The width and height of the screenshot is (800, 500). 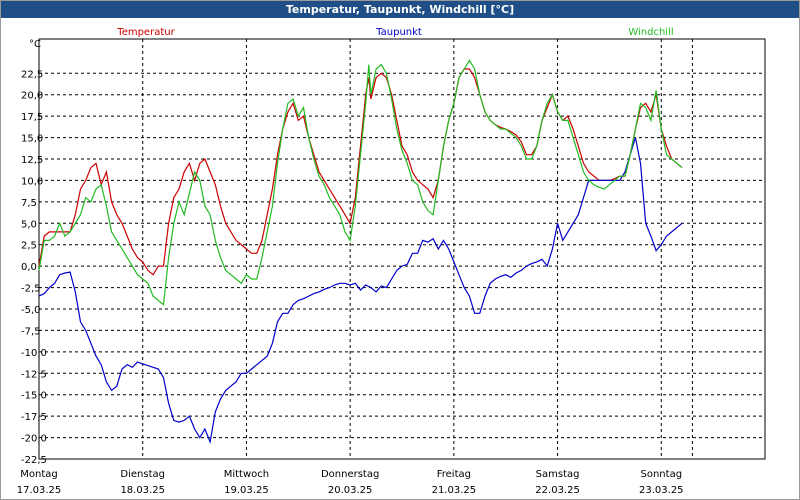 What do you see at coordinates (350, 490) in the screenshot?
I see `x-tick-date: 20.03.25` at bounding box center [350, 490].